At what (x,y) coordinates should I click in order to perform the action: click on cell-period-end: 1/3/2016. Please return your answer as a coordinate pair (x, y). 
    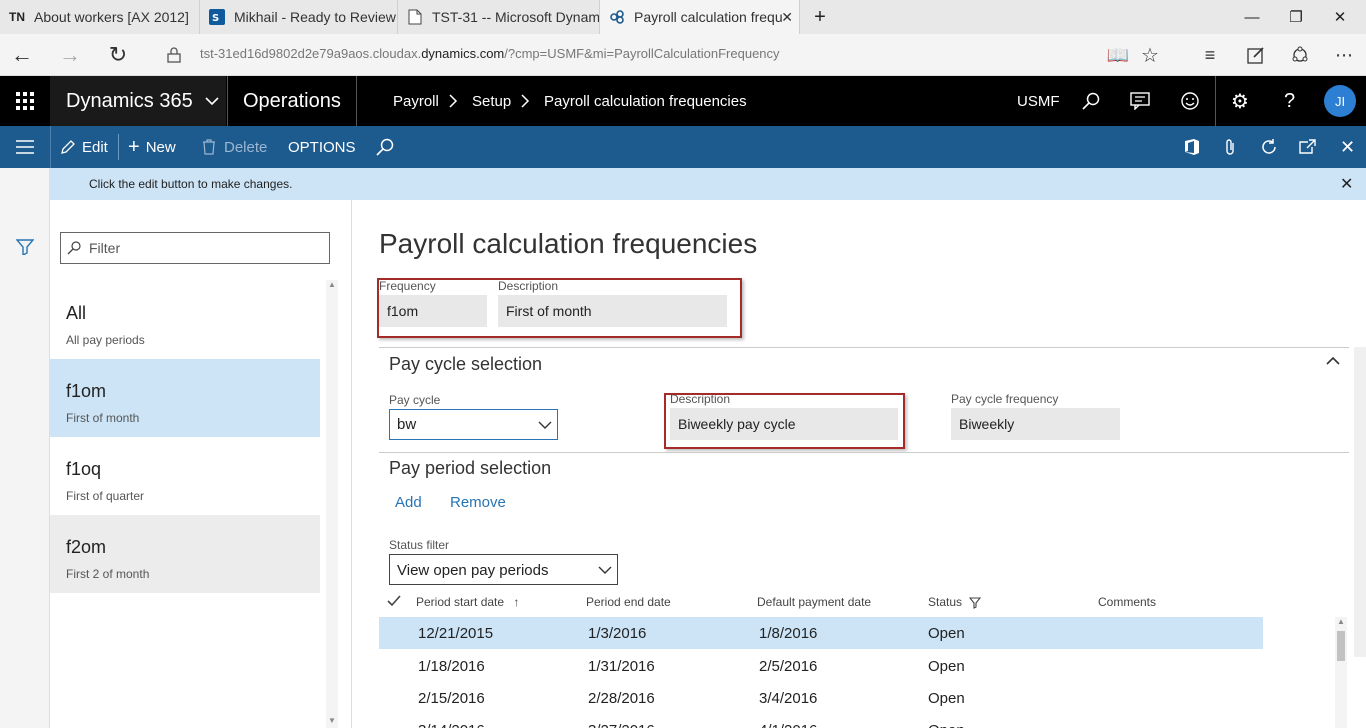
    Looking at the image, I should click on (617, 633).